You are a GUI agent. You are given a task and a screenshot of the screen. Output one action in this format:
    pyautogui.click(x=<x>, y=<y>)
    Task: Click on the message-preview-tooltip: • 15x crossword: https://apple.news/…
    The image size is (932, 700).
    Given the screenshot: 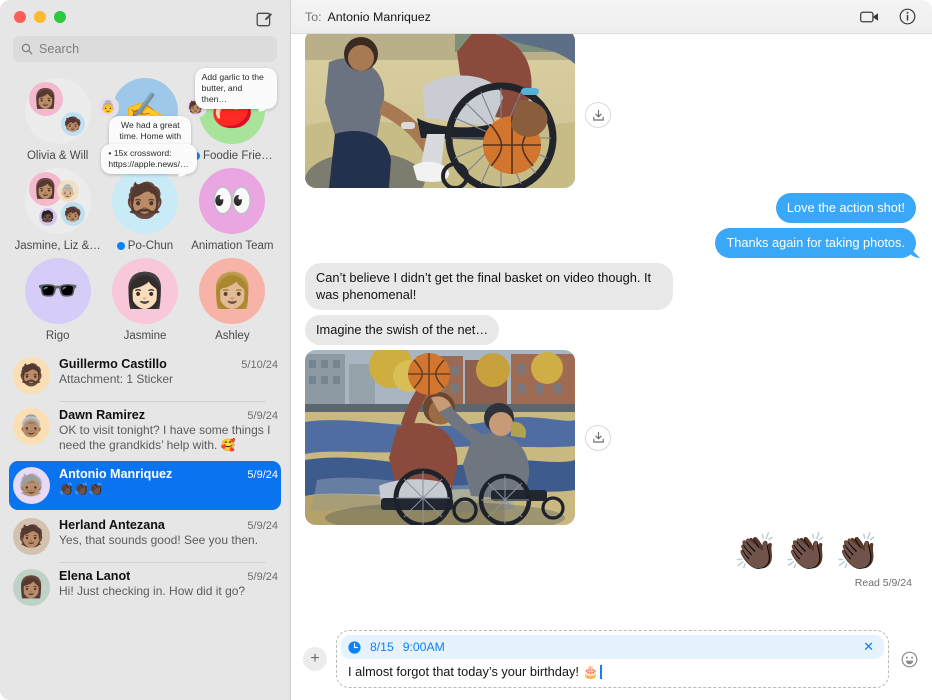 What is the action you would take?
    pyautogui.click(x=149, y=159)
    